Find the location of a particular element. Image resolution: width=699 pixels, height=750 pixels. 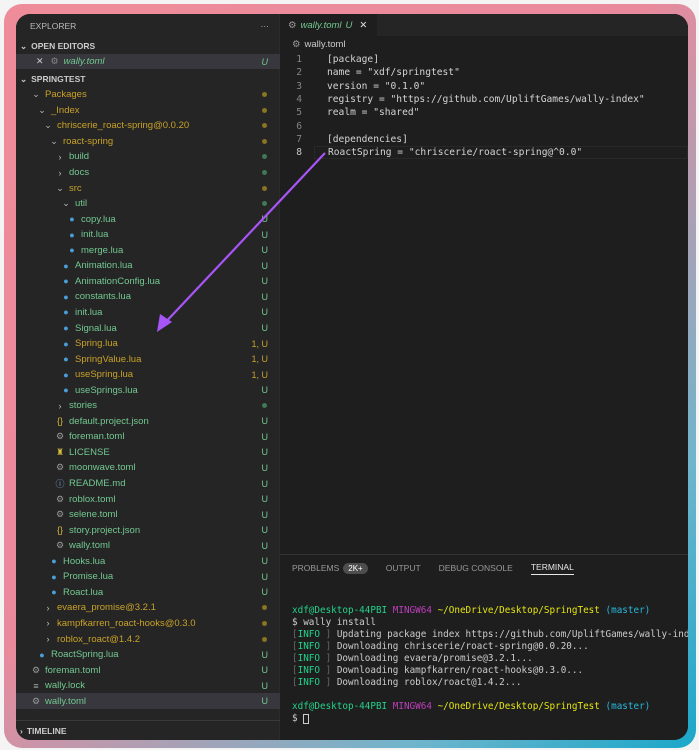

arrow-line is located at coordinates (243, 239).